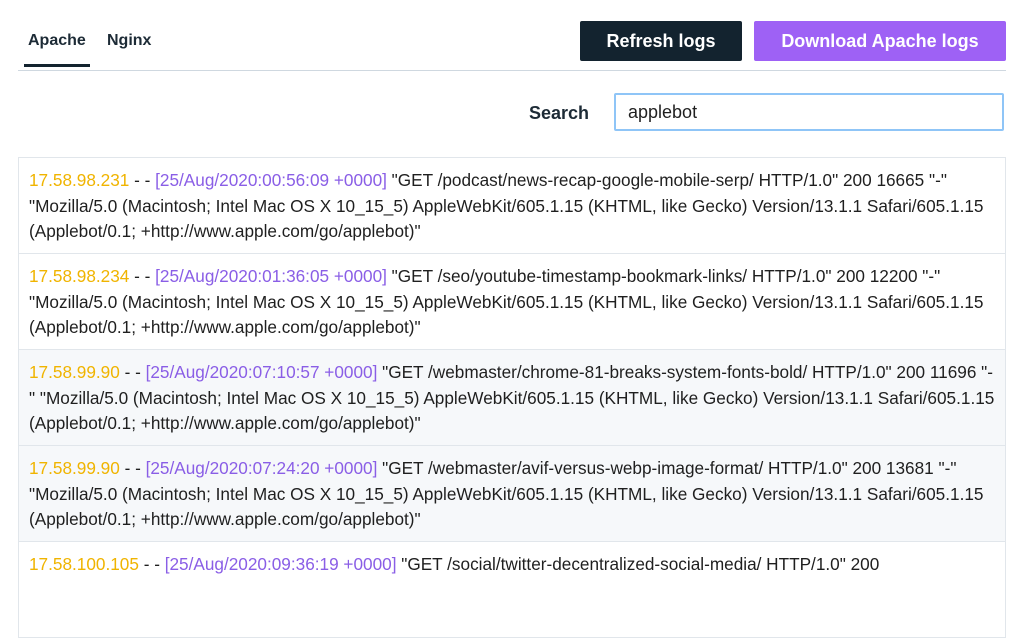  What do you see at coordinates (57, 65) in the screenshot?
I see `active-tab-indicator` at bounding box center [57, 65].